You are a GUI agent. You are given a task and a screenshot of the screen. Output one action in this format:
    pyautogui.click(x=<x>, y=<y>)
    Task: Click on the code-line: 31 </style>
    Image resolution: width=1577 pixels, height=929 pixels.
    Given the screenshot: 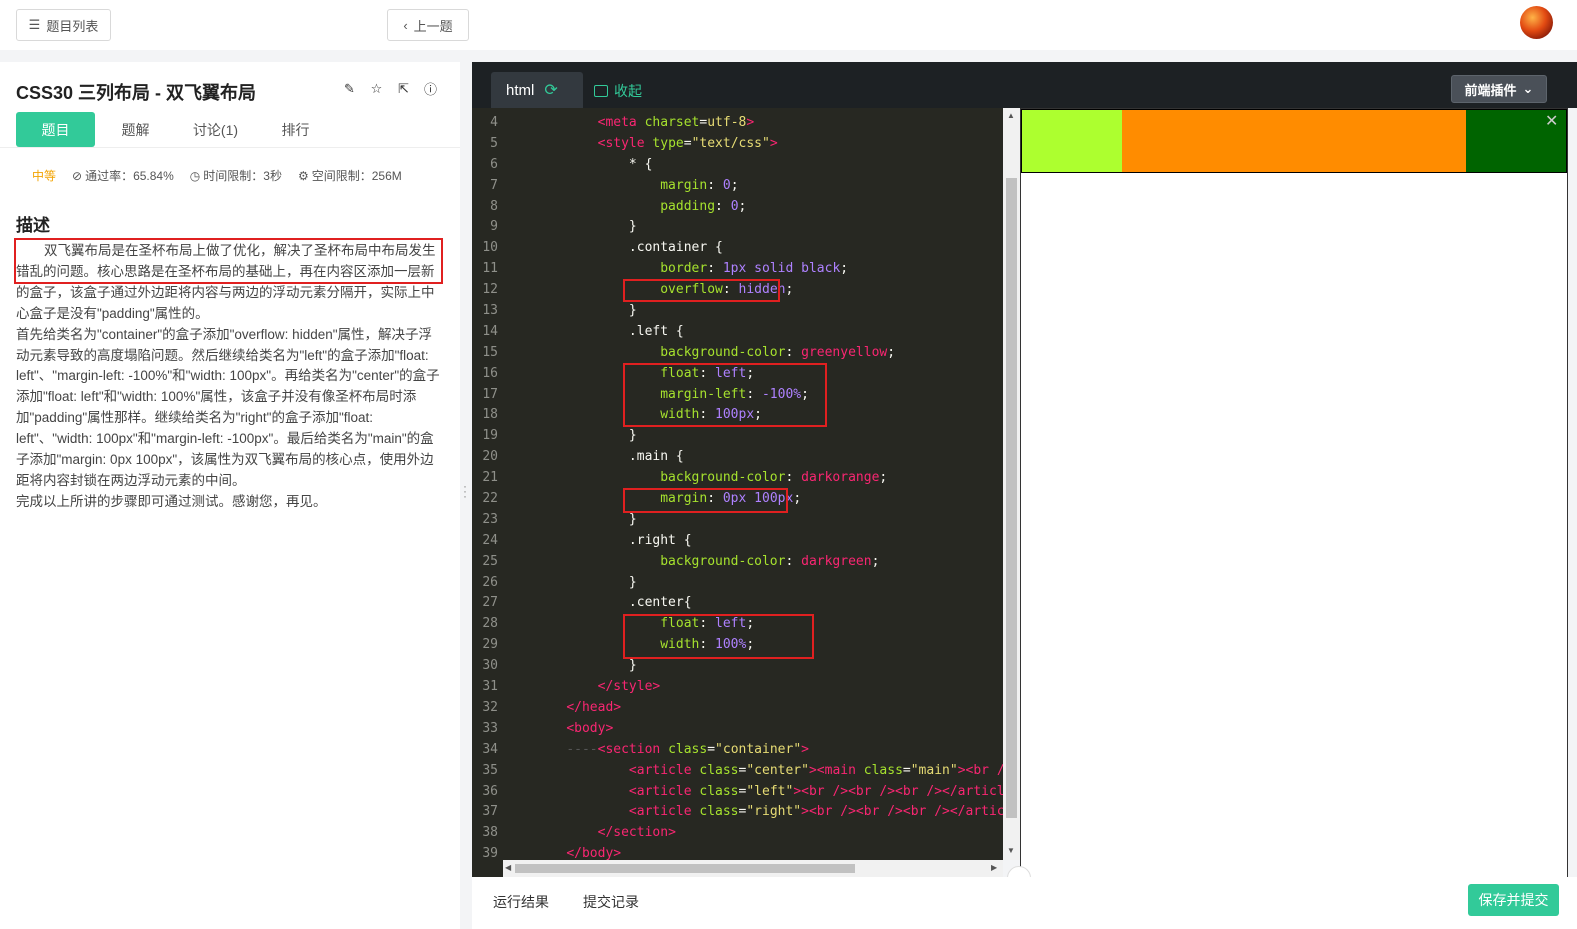 What is the action you would take?
    pyautogui.click(x=737, y=687)
    